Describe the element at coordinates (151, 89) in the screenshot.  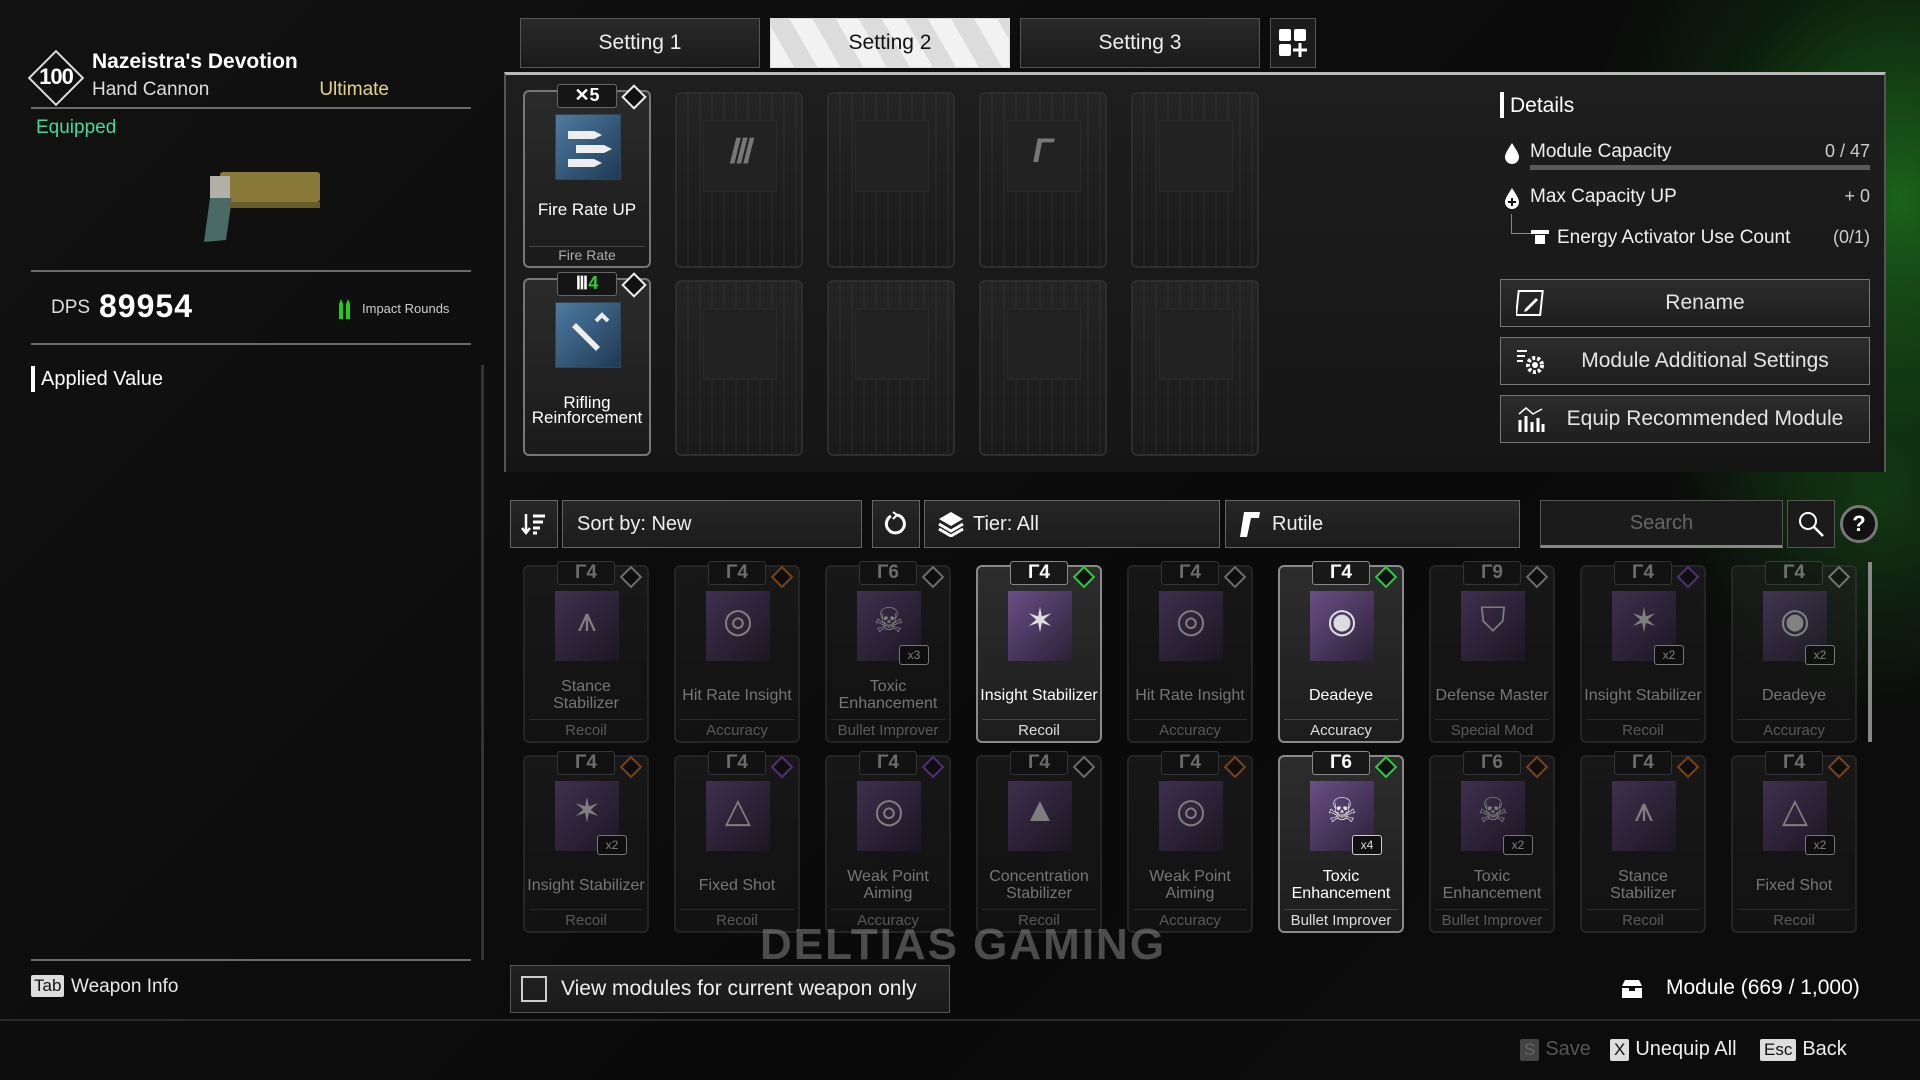
I see `weapon-type: Hand Cannon` at that location.